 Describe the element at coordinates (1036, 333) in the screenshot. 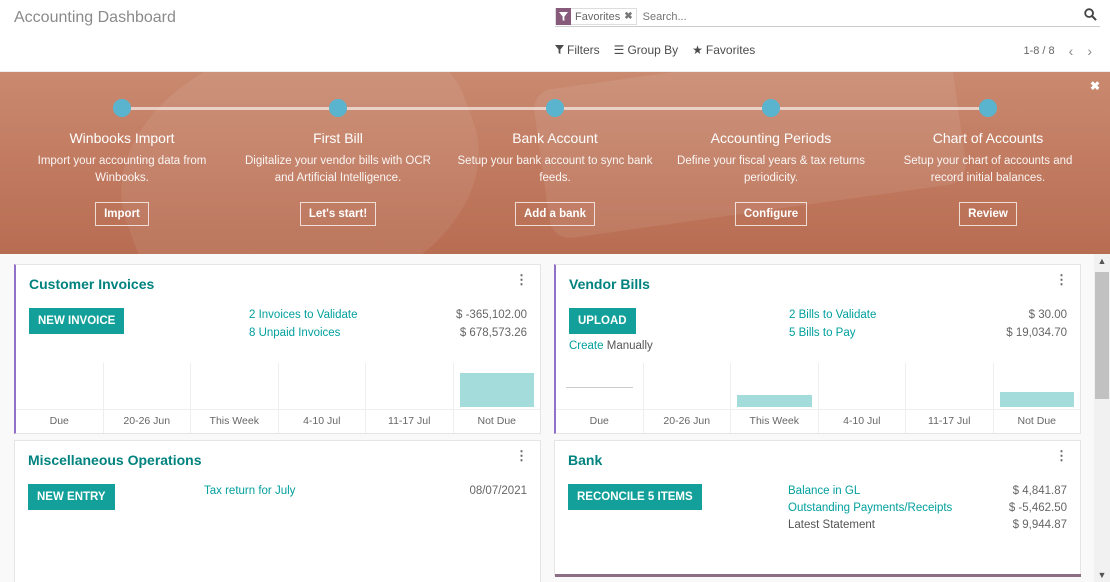

I see `bills-to-pay-value: $ 19,034.70` at that location.